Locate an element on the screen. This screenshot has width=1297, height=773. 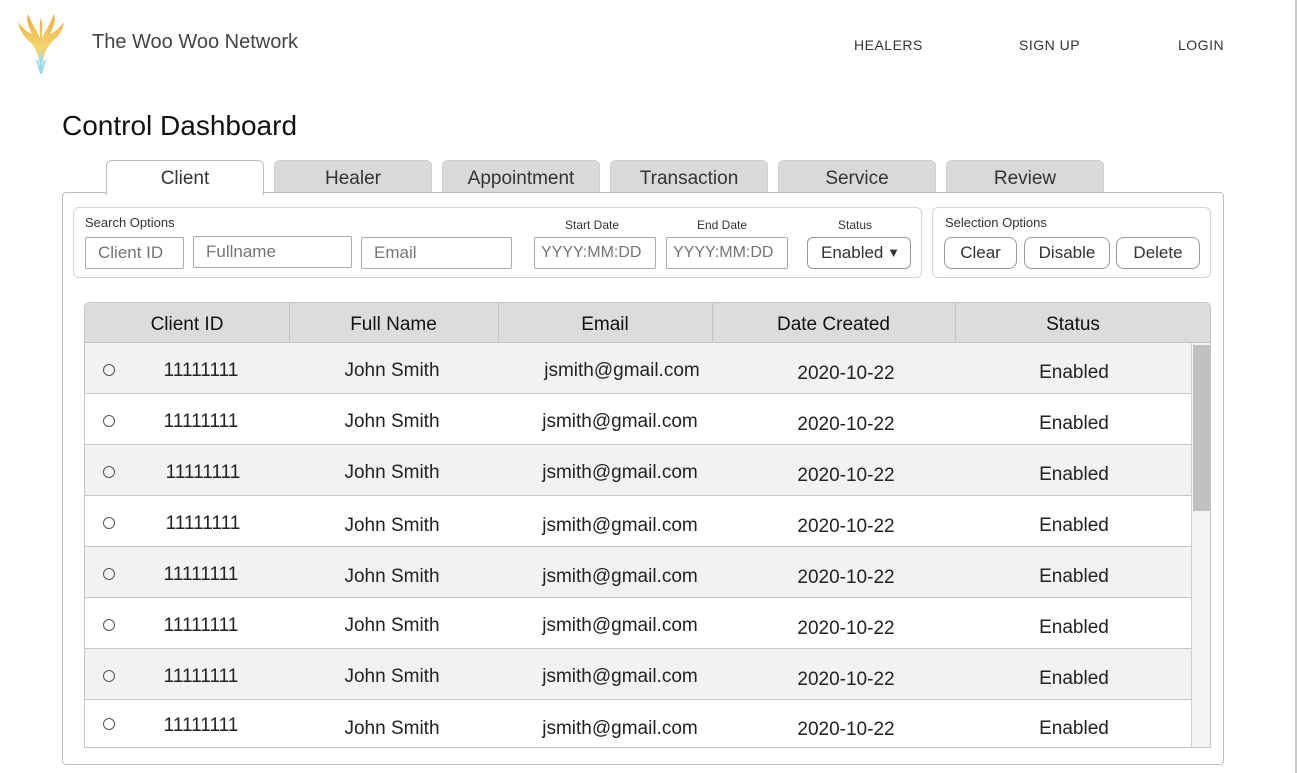
selection-options-label: Selection Options is located at coordinates (996, 222).